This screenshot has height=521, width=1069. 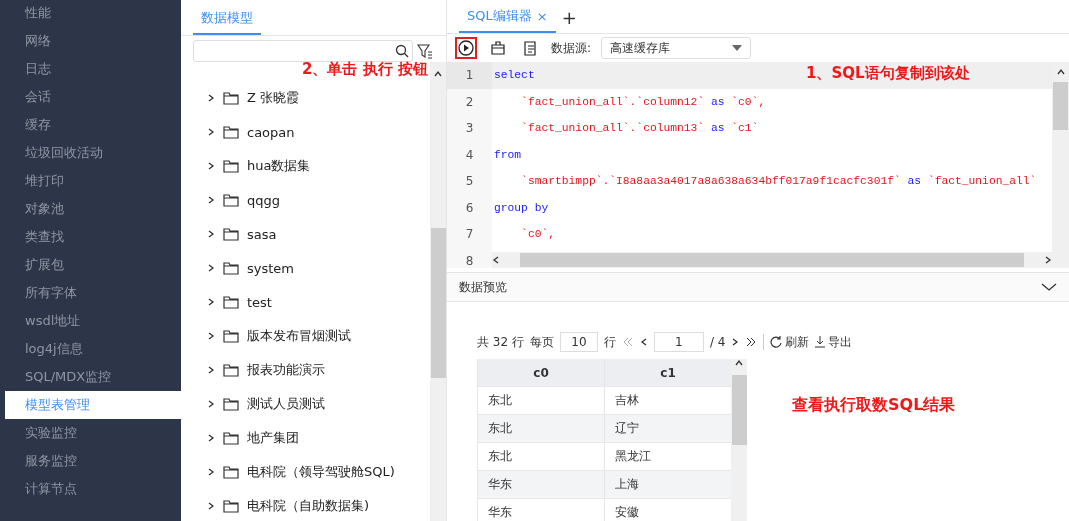 What do you see at coordinates (273, 98) in the screenshot?
I see `tree-label: Z 张晓霞` at bounding box center [273, 98].